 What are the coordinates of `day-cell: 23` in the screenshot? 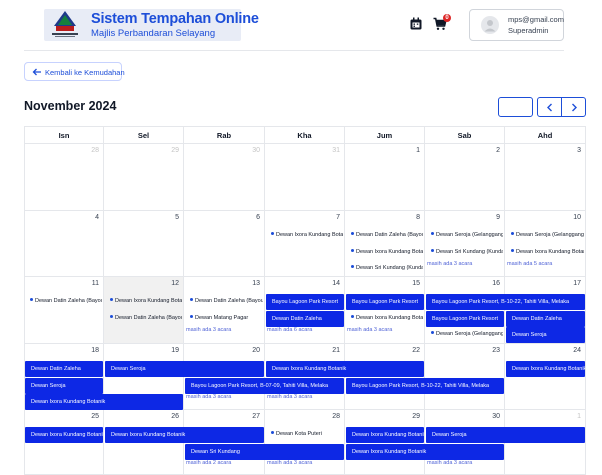 It's located at (465, 377).